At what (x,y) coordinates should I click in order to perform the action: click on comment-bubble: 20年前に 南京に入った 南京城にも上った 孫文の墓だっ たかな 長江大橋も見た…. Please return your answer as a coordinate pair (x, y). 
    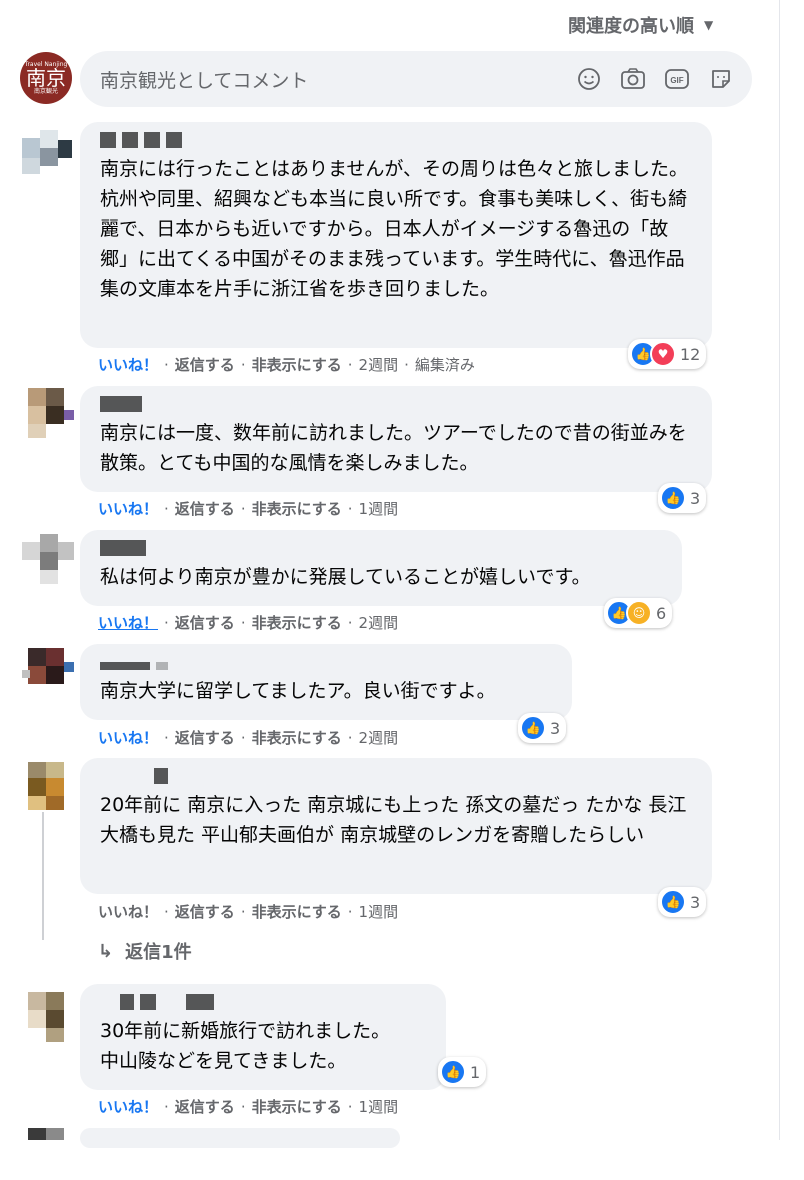
    Looking at the image, I should click on (396, 826).